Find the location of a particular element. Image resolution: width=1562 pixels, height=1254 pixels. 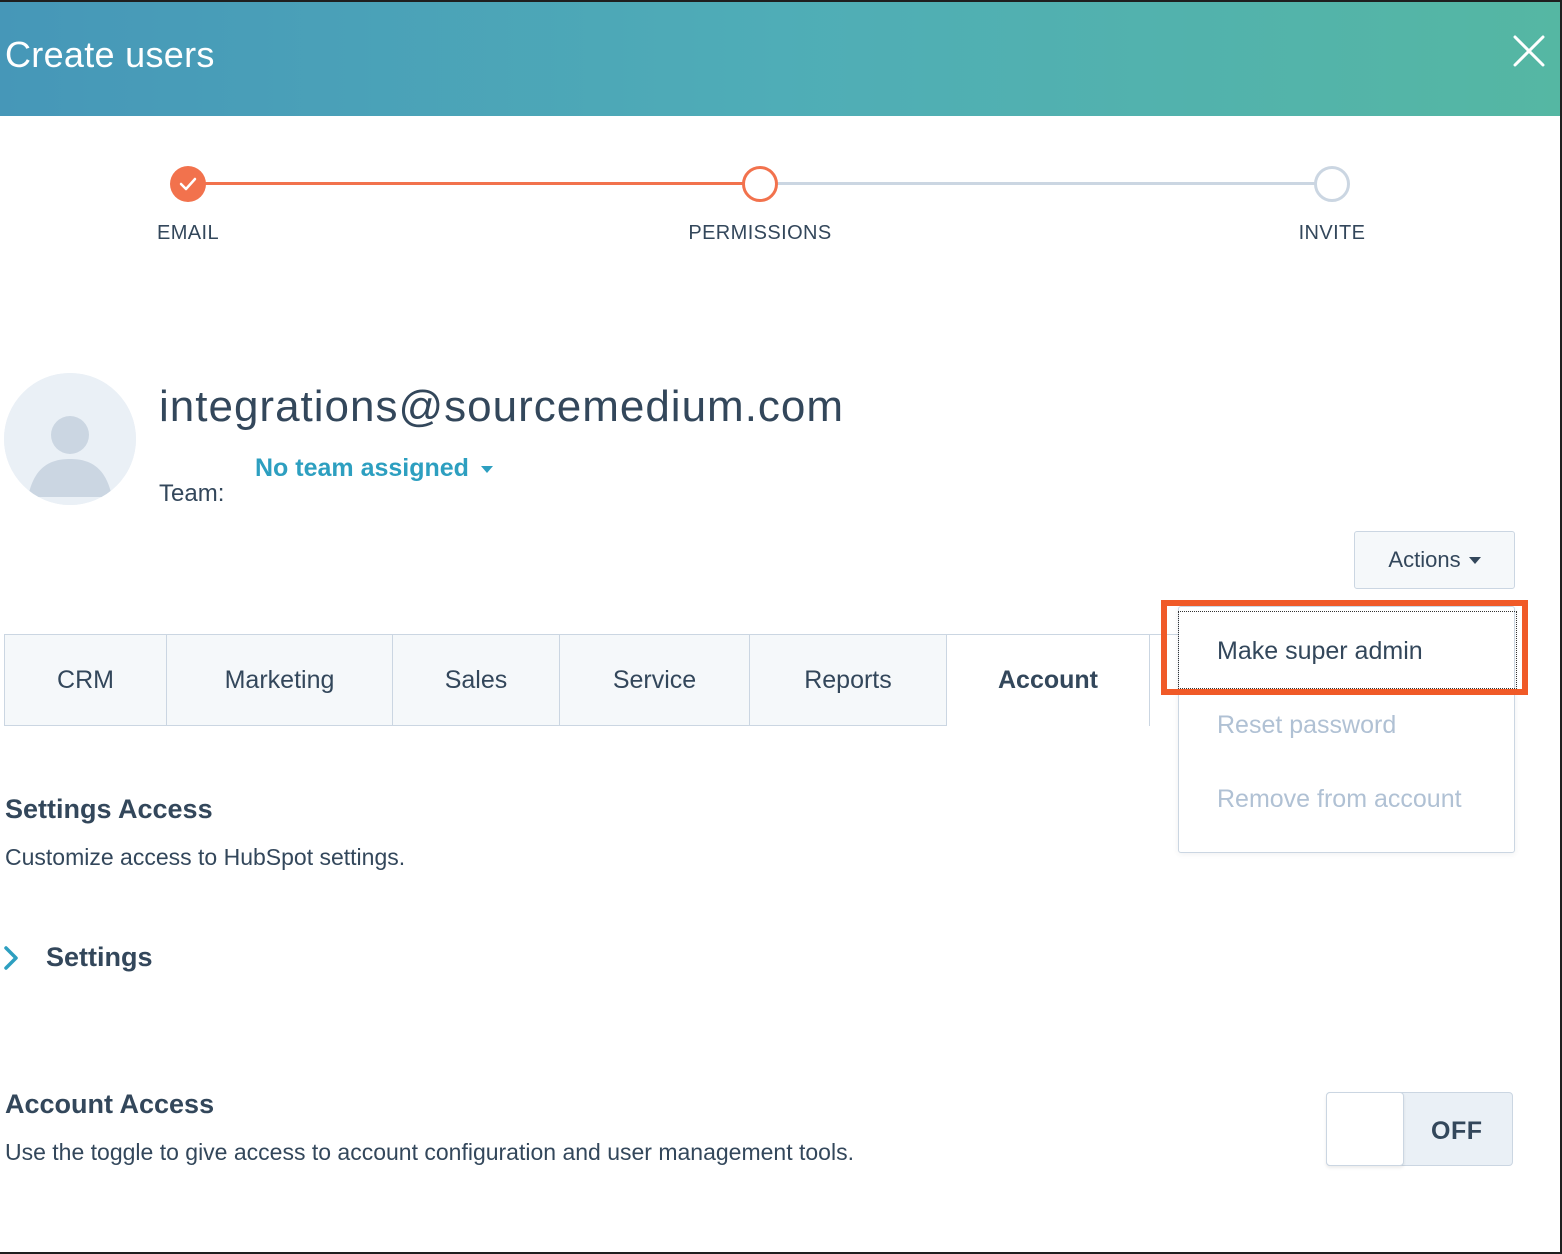

settings-access-title: Settings Access is located at coordinates (109, 809).